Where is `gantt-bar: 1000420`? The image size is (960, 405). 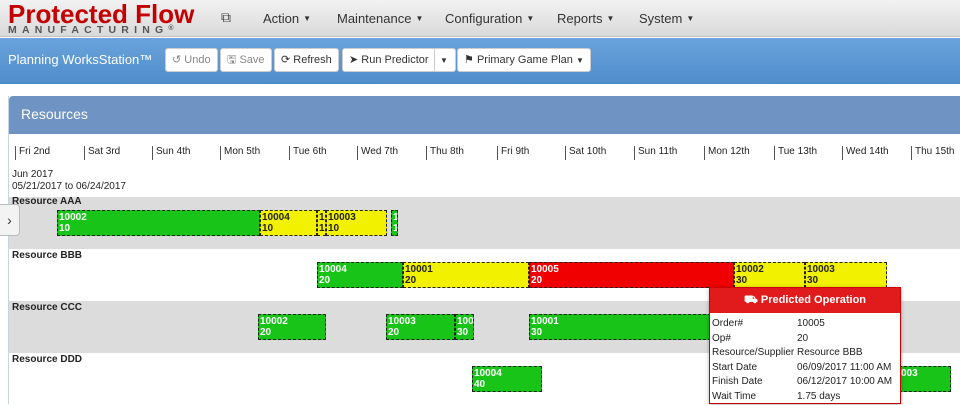
gantt-bar: 1000420 is located at coordinates (360, 275).